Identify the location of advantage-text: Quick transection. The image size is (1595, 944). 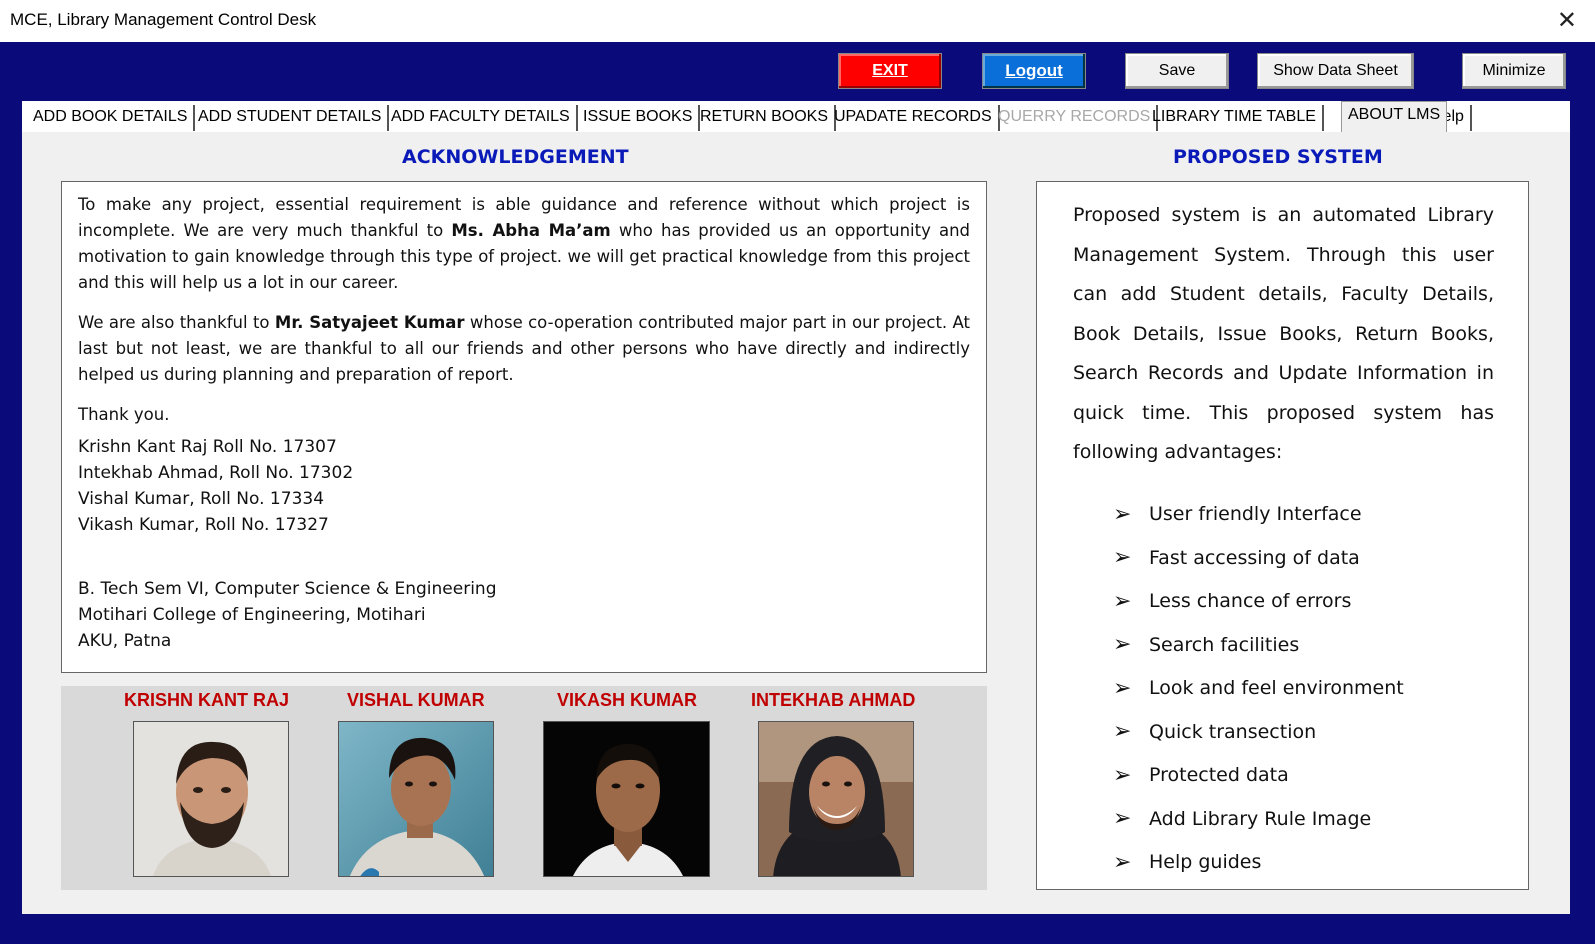
(1233, 731).